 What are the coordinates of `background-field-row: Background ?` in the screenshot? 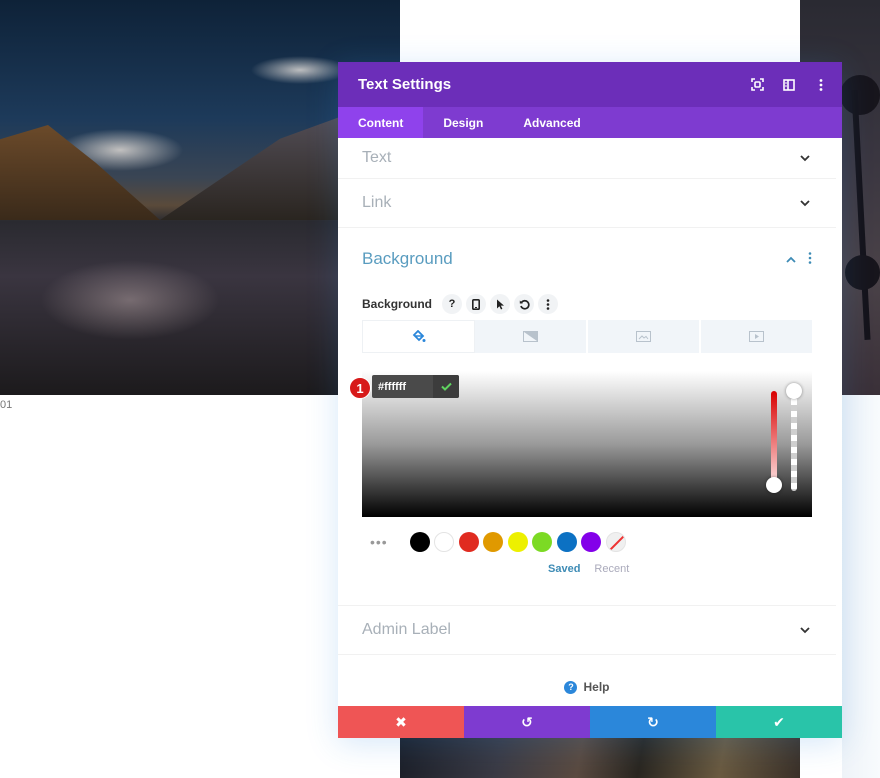 It's located at (587, 304).